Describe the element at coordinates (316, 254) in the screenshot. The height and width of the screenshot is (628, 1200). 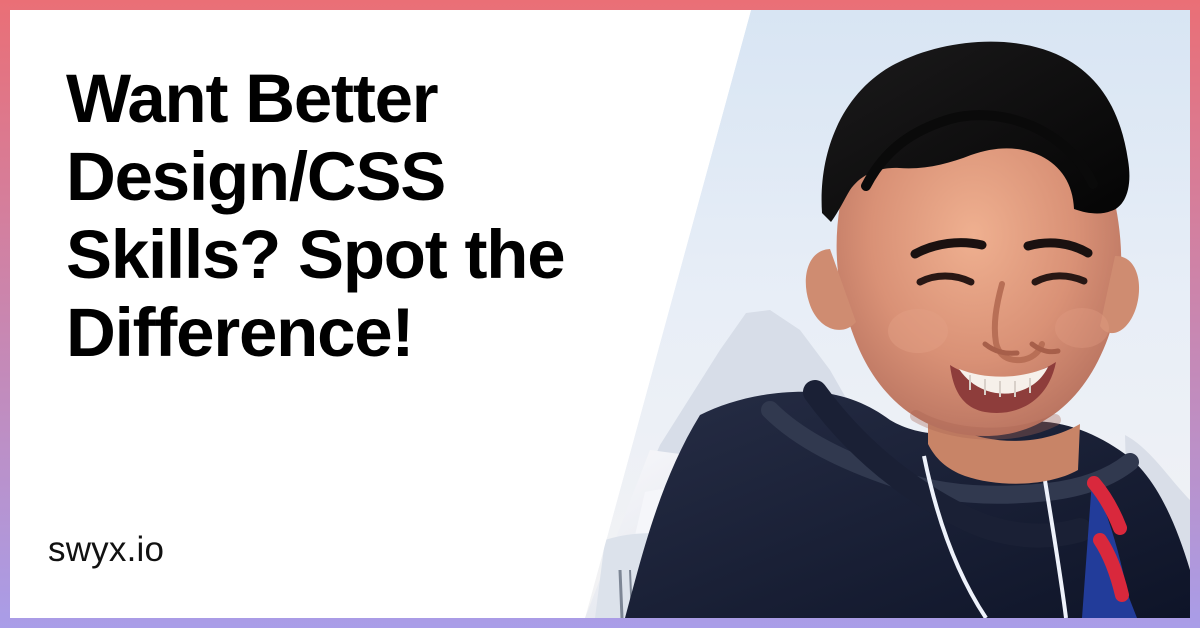
I see `headline-line: Skills? Spot the` at that location.